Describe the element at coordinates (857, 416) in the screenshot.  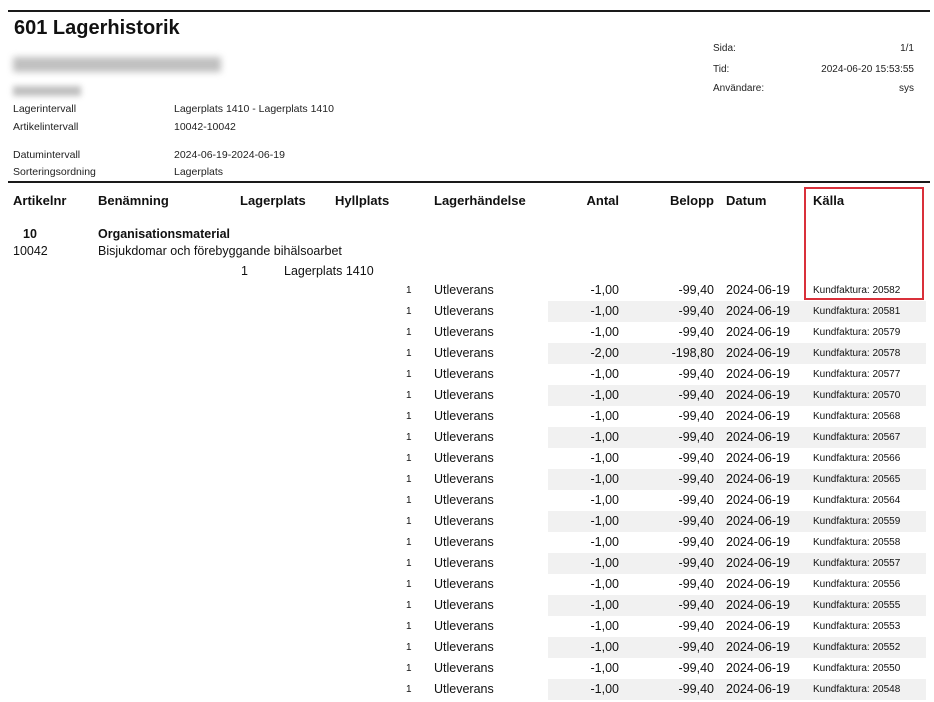
I see `row-source: Kundfaktura: 20568` at that location.